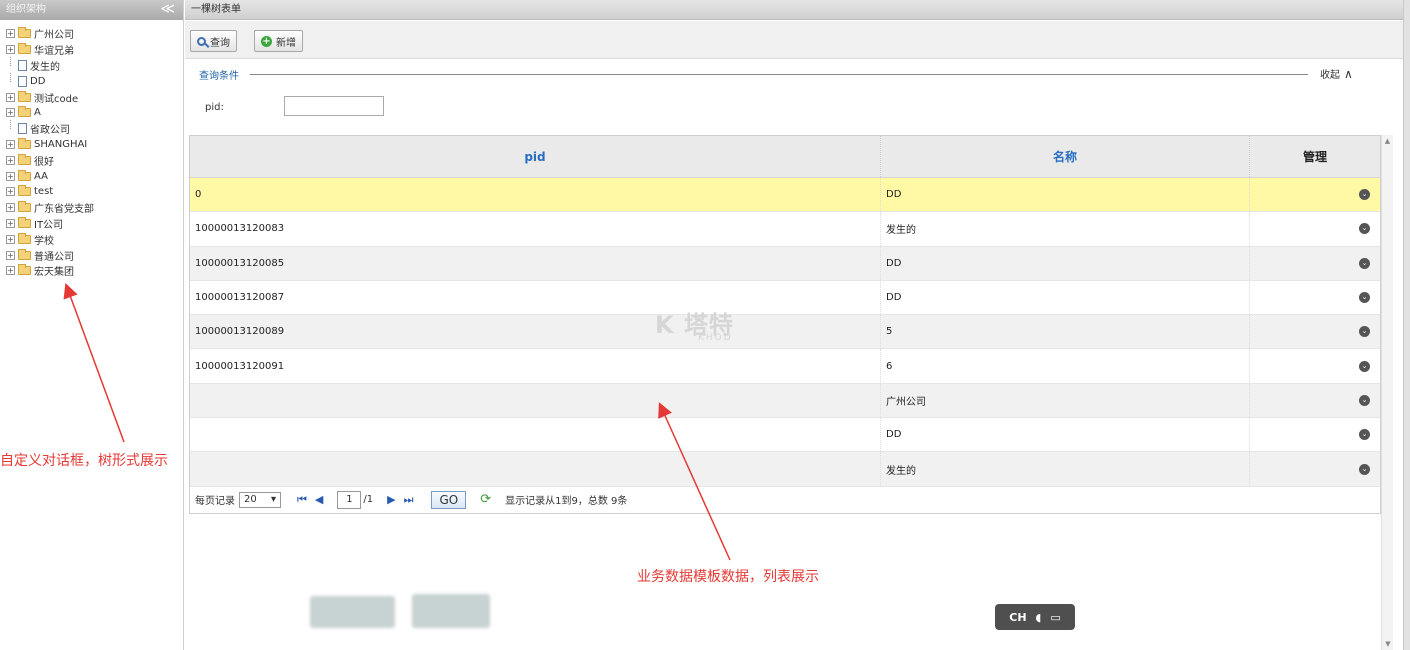 This screenshot has width=1410, height=650. Describe the element at coordinates (221, 74) in the screenshot. I see `query-section-title: 查询条件` at that location.